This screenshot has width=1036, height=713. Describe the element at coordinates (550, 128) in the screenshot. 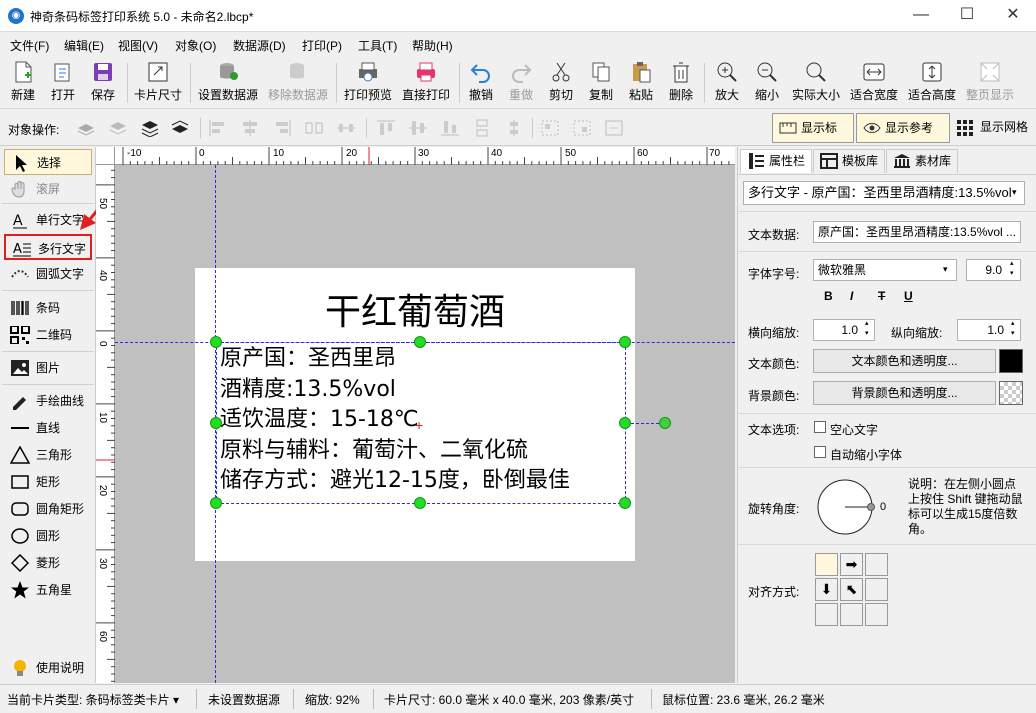

I see `group-icon` at that location.